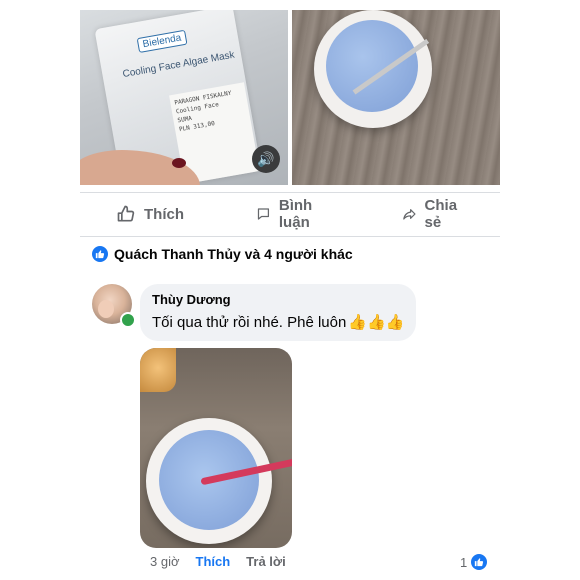 Image resolution: width=580 pixels, height=580 pixels. I want to click on reactions-text: Quách Thanh Thủy và 4 người khác, so click(233, 254).